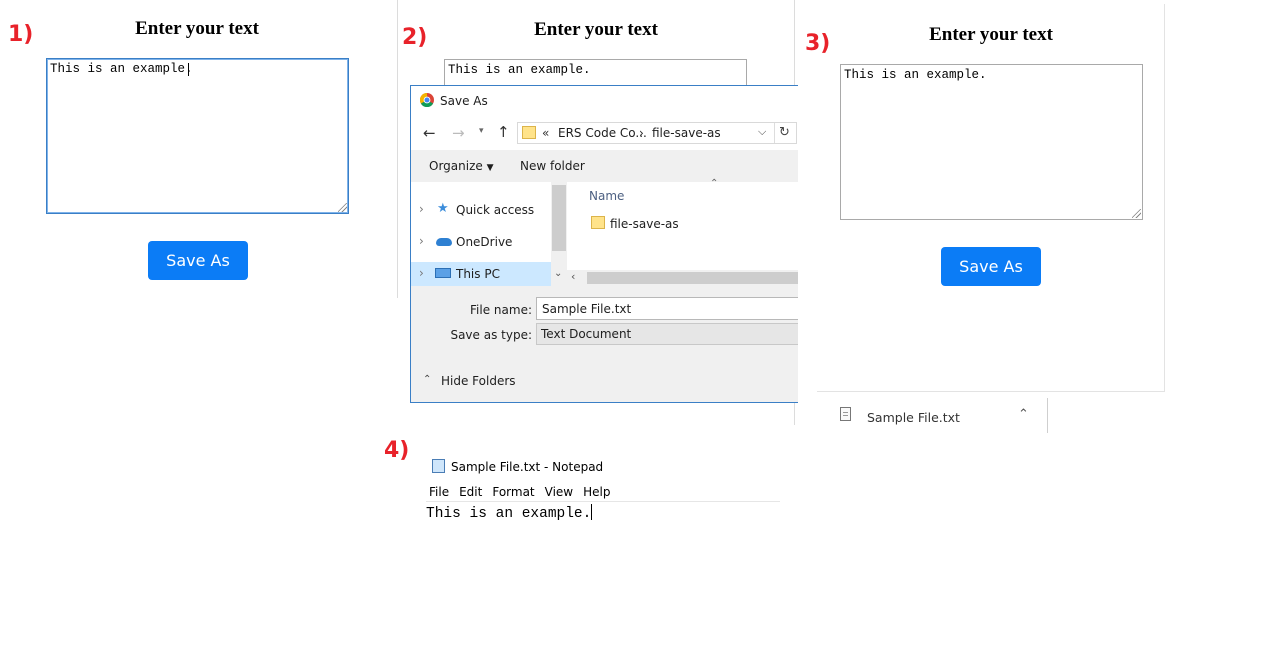 The width and height of the screenshot is (1268, 659). Describe the element at coordinates (606, 196) in the screenshot. I see `column-header-name: Name` at that location.